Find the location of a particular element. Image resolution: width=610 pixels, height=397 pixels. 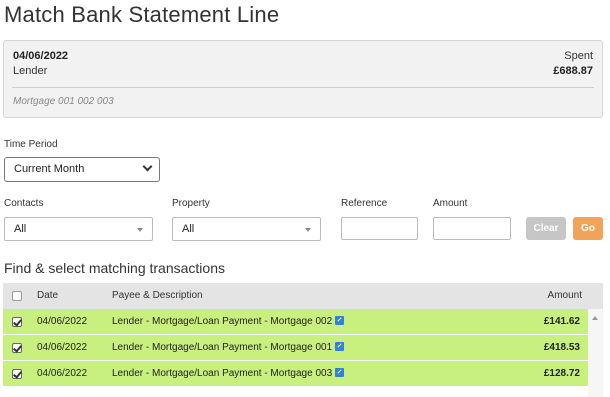

amount-label: Amount is located at coordinates (450, 203).